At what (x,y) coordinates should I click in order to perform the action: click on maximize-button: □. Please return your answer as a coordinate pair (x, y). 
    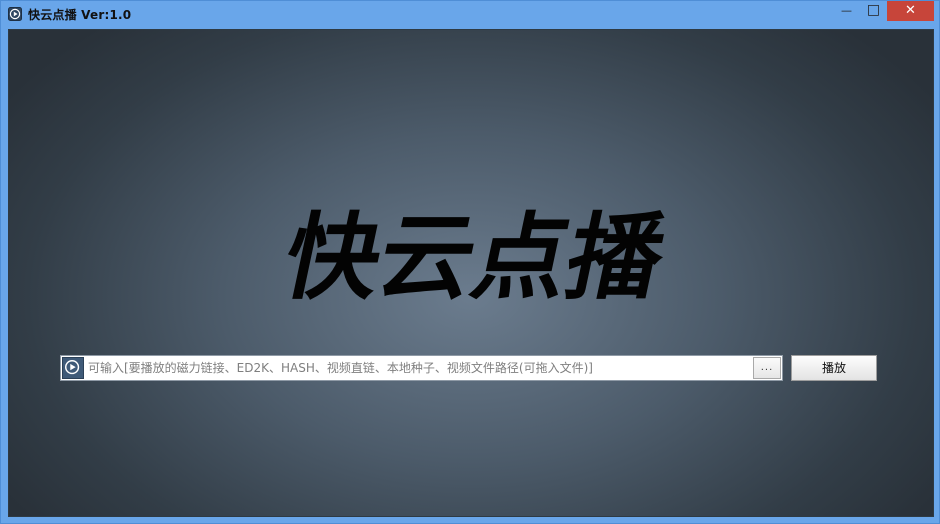
    Looking at the image, I should click on (873, 11).